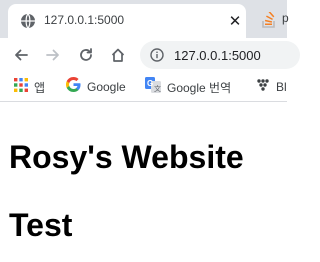  Describe the element at coordinates (281, 87) in the screenshot. I see `bookmark-label: Bl` at that location.